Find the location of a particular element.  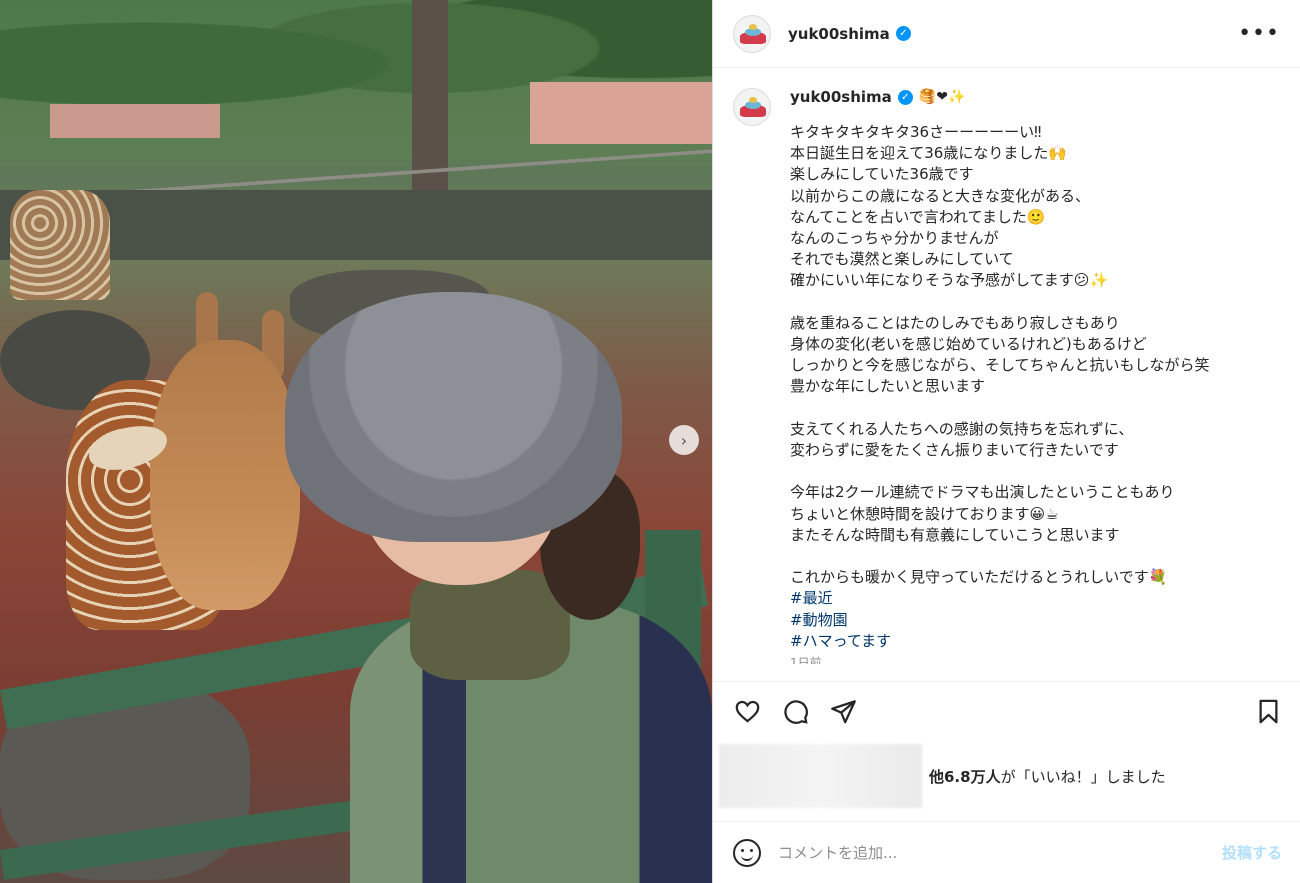

action-bar is located at coordinates (1006, 711).